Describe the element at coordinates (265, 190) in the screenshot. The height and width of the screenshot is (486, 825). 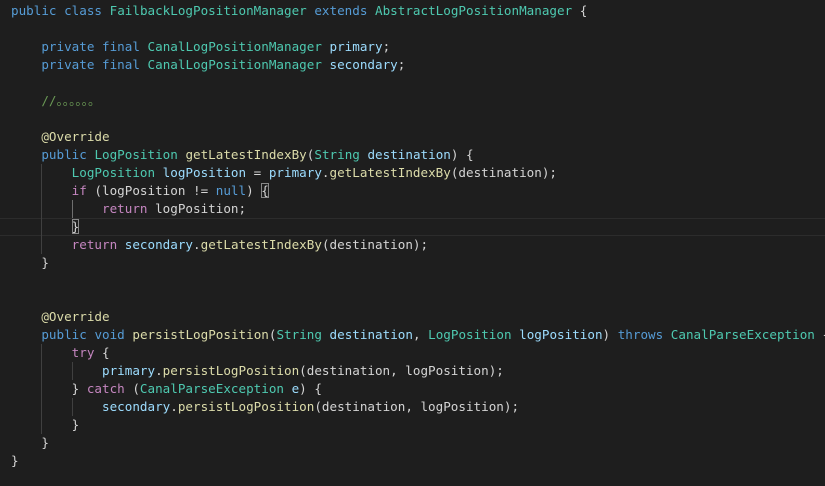
I see `matching-bracket: {` at that location.